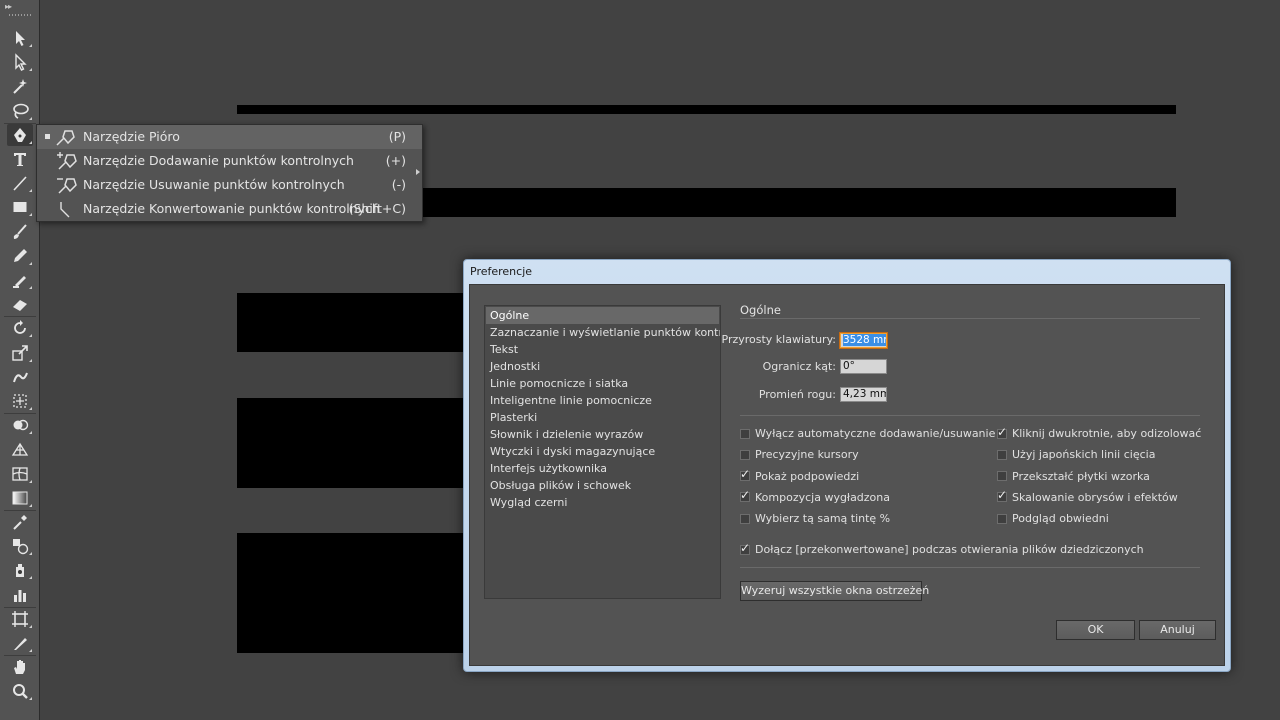 The image size is (1280, 720). Describe the element at coordinates (20, 353) in the screenshot. I see `scale-tool-button` at that location.